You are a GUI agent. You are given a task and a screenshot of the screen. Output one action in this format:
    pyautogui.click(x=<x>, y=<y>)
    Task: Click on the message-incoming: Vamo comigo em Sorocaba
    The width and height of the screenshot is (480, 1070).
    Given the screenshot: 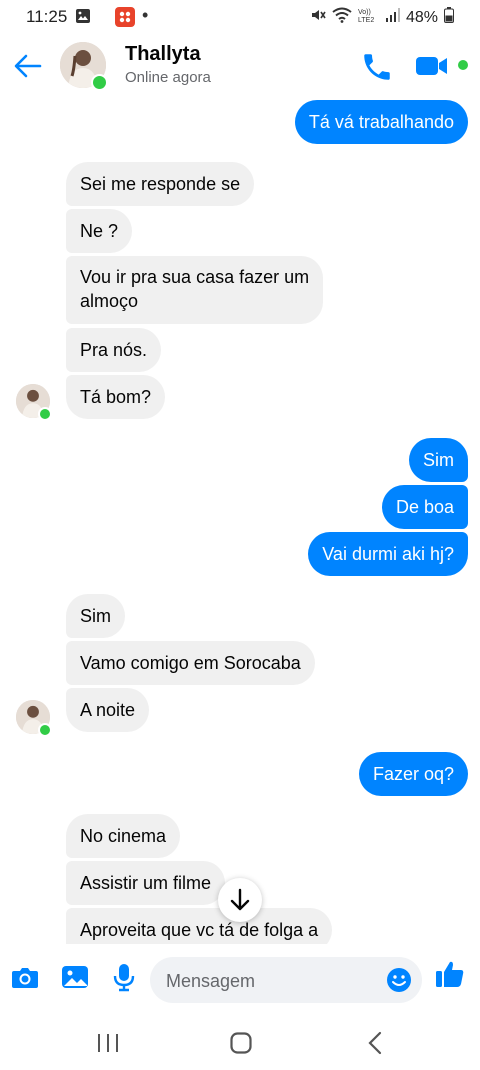 What is the action you would take?
    pyautogui.click(x=190, y=663)
    